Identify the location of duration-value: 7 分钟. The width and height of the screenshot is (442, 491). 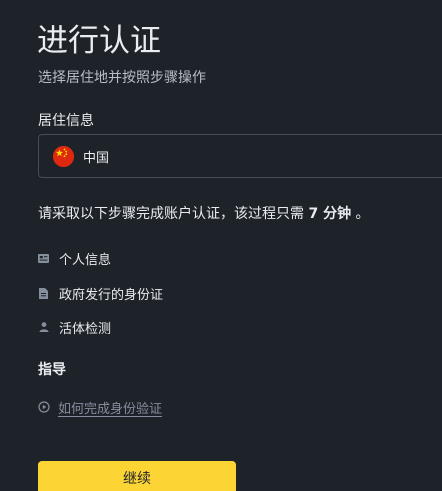
(330, 214).